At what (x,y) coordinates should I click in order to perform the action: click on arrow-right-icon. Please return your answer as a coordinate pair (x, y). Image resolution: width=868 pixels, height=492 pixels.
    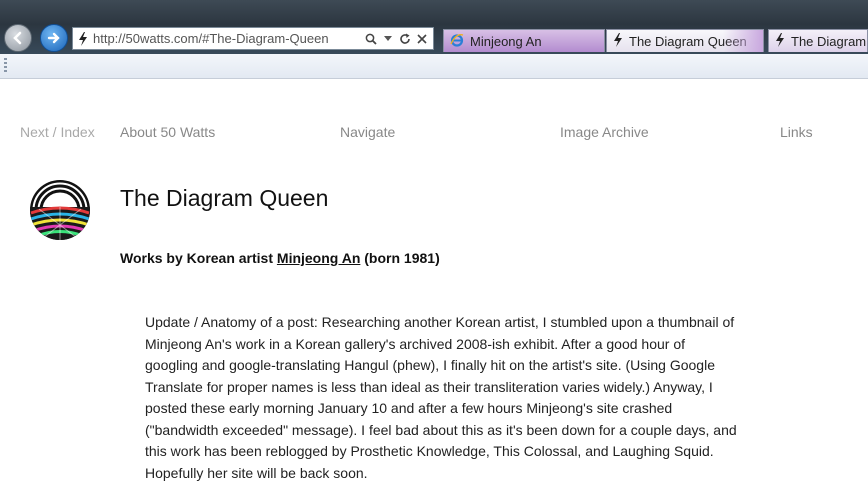
    Looking at the image, I should click on (53, 38).